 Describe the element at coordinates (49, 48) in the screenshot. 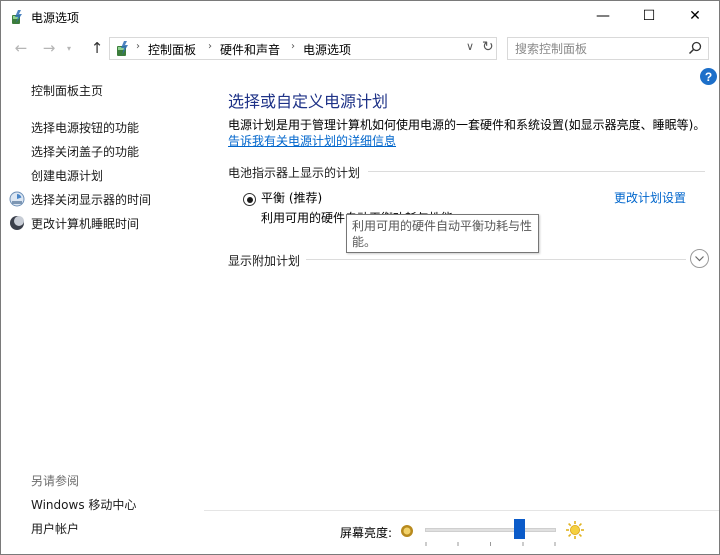

I see `forward-arrow-icon: →` at that location.